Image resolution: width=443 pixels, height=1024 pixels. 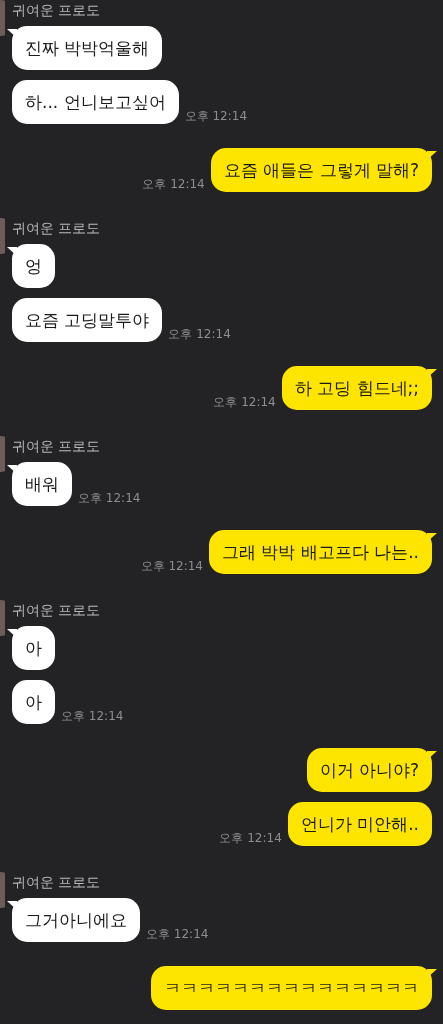 I want to click on message-bubble: 그래 박박 배고프다 나는.., so click(x=322, y=552).